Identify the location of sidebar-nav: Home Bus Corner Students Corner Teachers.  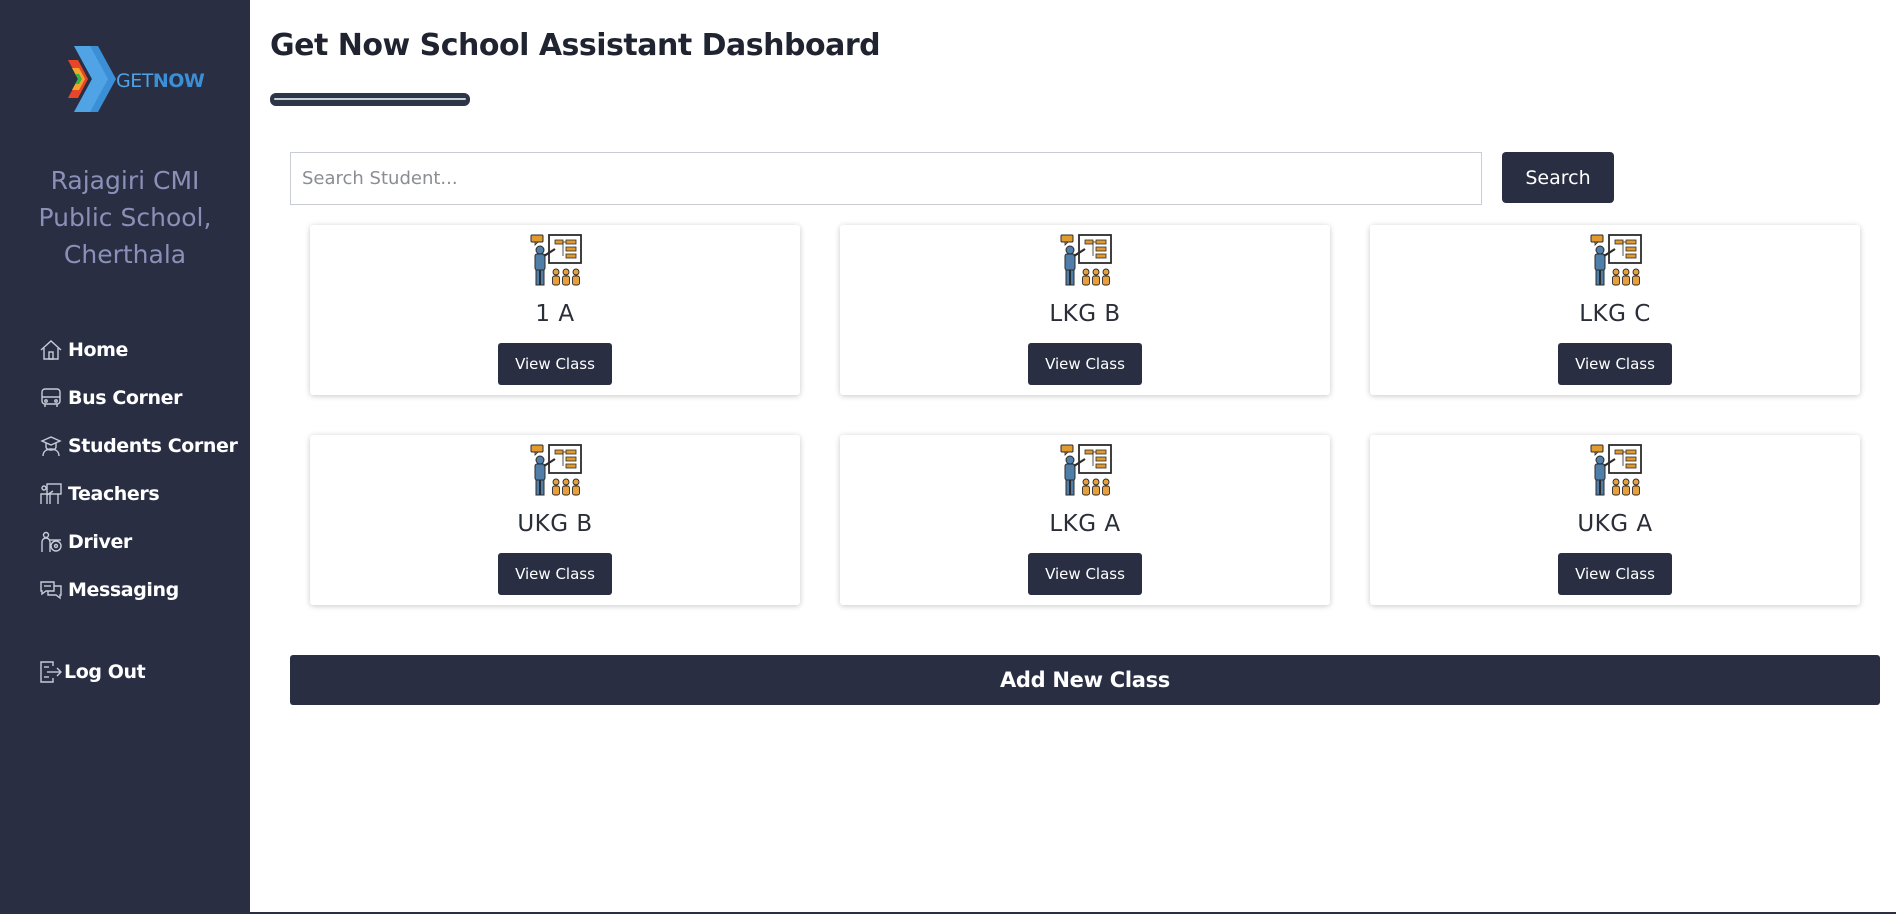
(143, 470).